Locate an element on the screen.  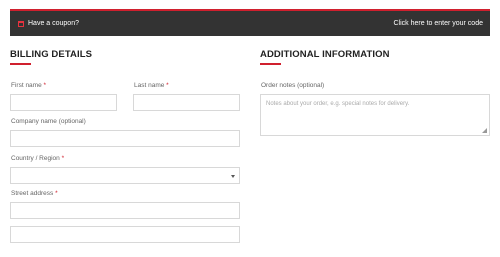
coupon-notice-left: Have a coupon? is located at coordinates (48, 23).